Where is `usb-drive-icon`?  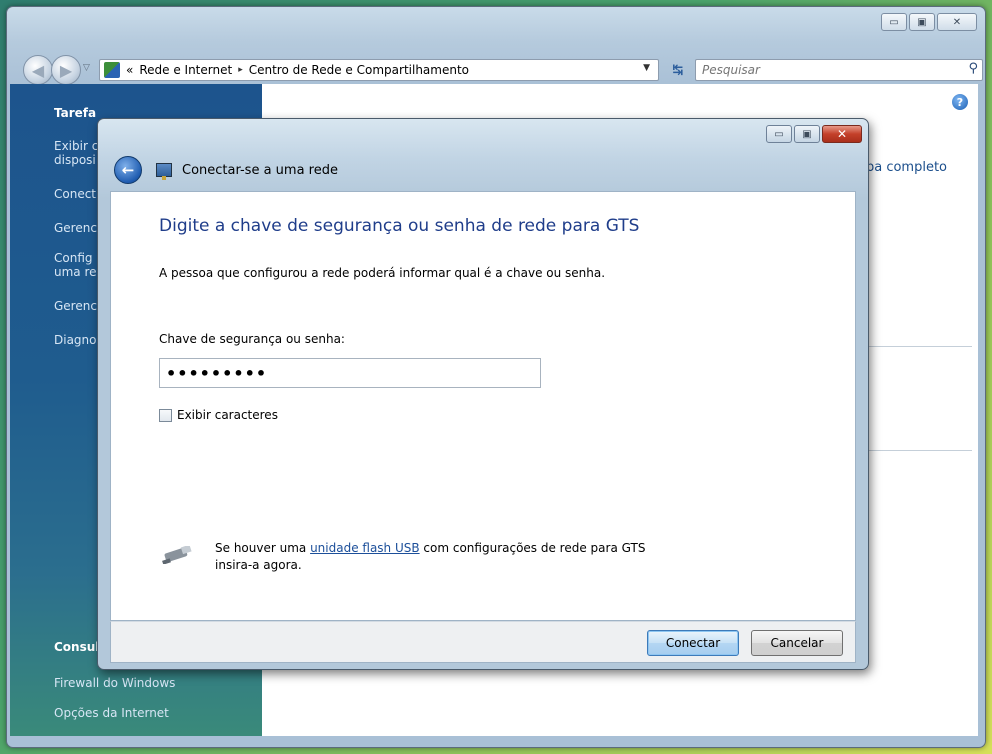 usb-drive-icon is located at coordinates (177, 555).